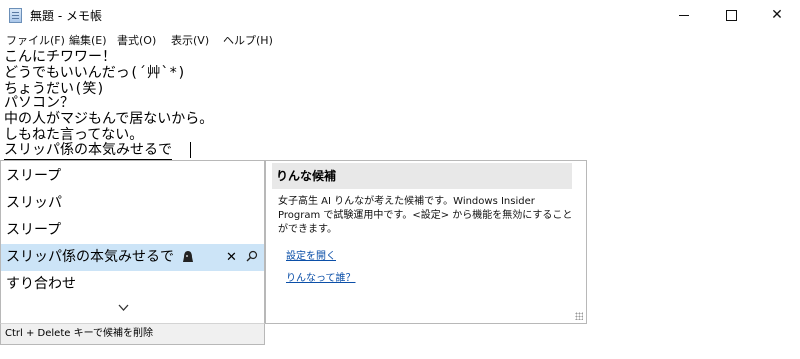  Describe the element at coordinates (66, 16) in the screenshot. I see `window-title: 無題 - メモ帳` at that location.